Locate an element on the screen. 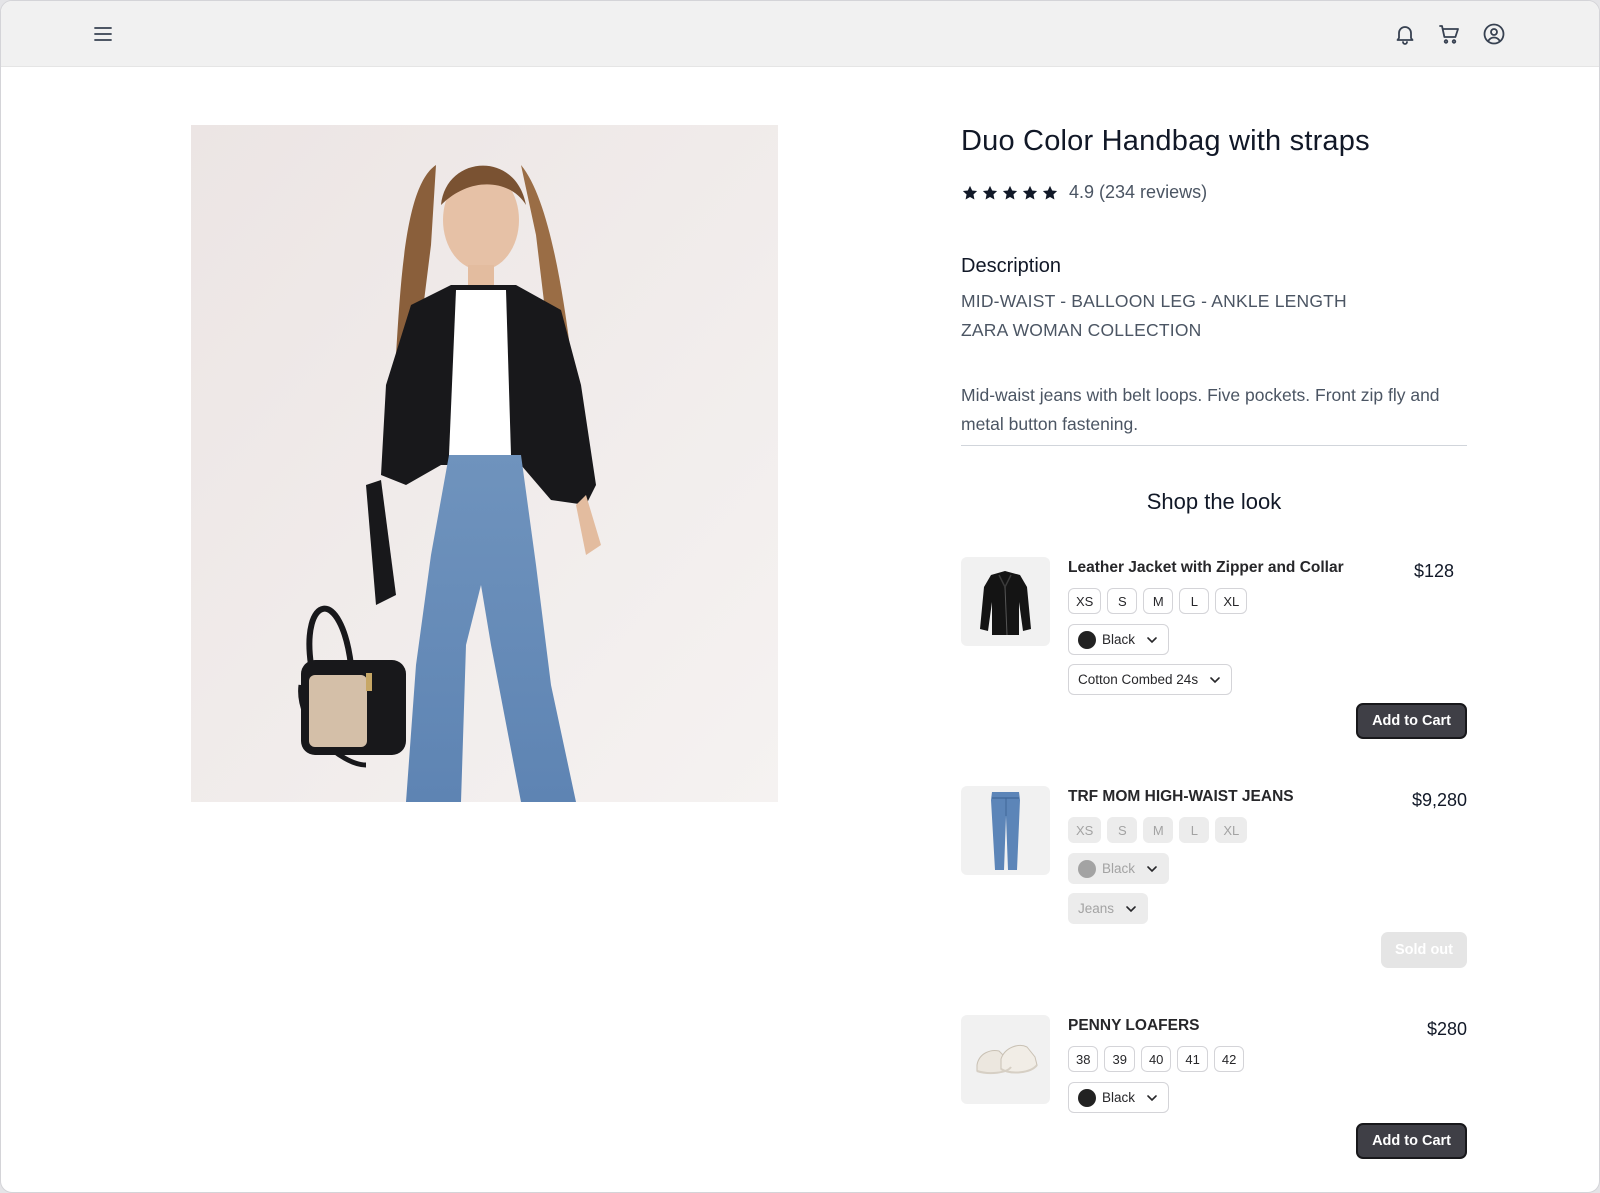 This screenshot has width=1600, height=1193. size-options: 38 39 40 41 42 is located at coordinates (1156, 1059).